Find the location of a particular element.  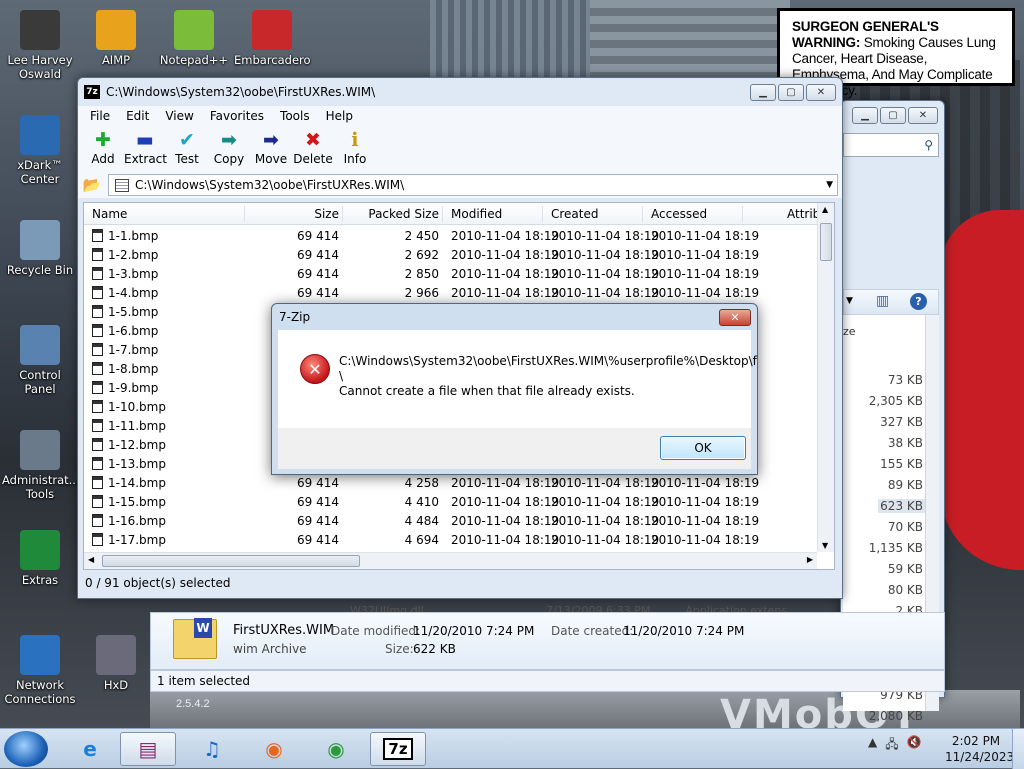

dialog-titlebar: 7-Zip ✕ is located at coordinates (514, 317).